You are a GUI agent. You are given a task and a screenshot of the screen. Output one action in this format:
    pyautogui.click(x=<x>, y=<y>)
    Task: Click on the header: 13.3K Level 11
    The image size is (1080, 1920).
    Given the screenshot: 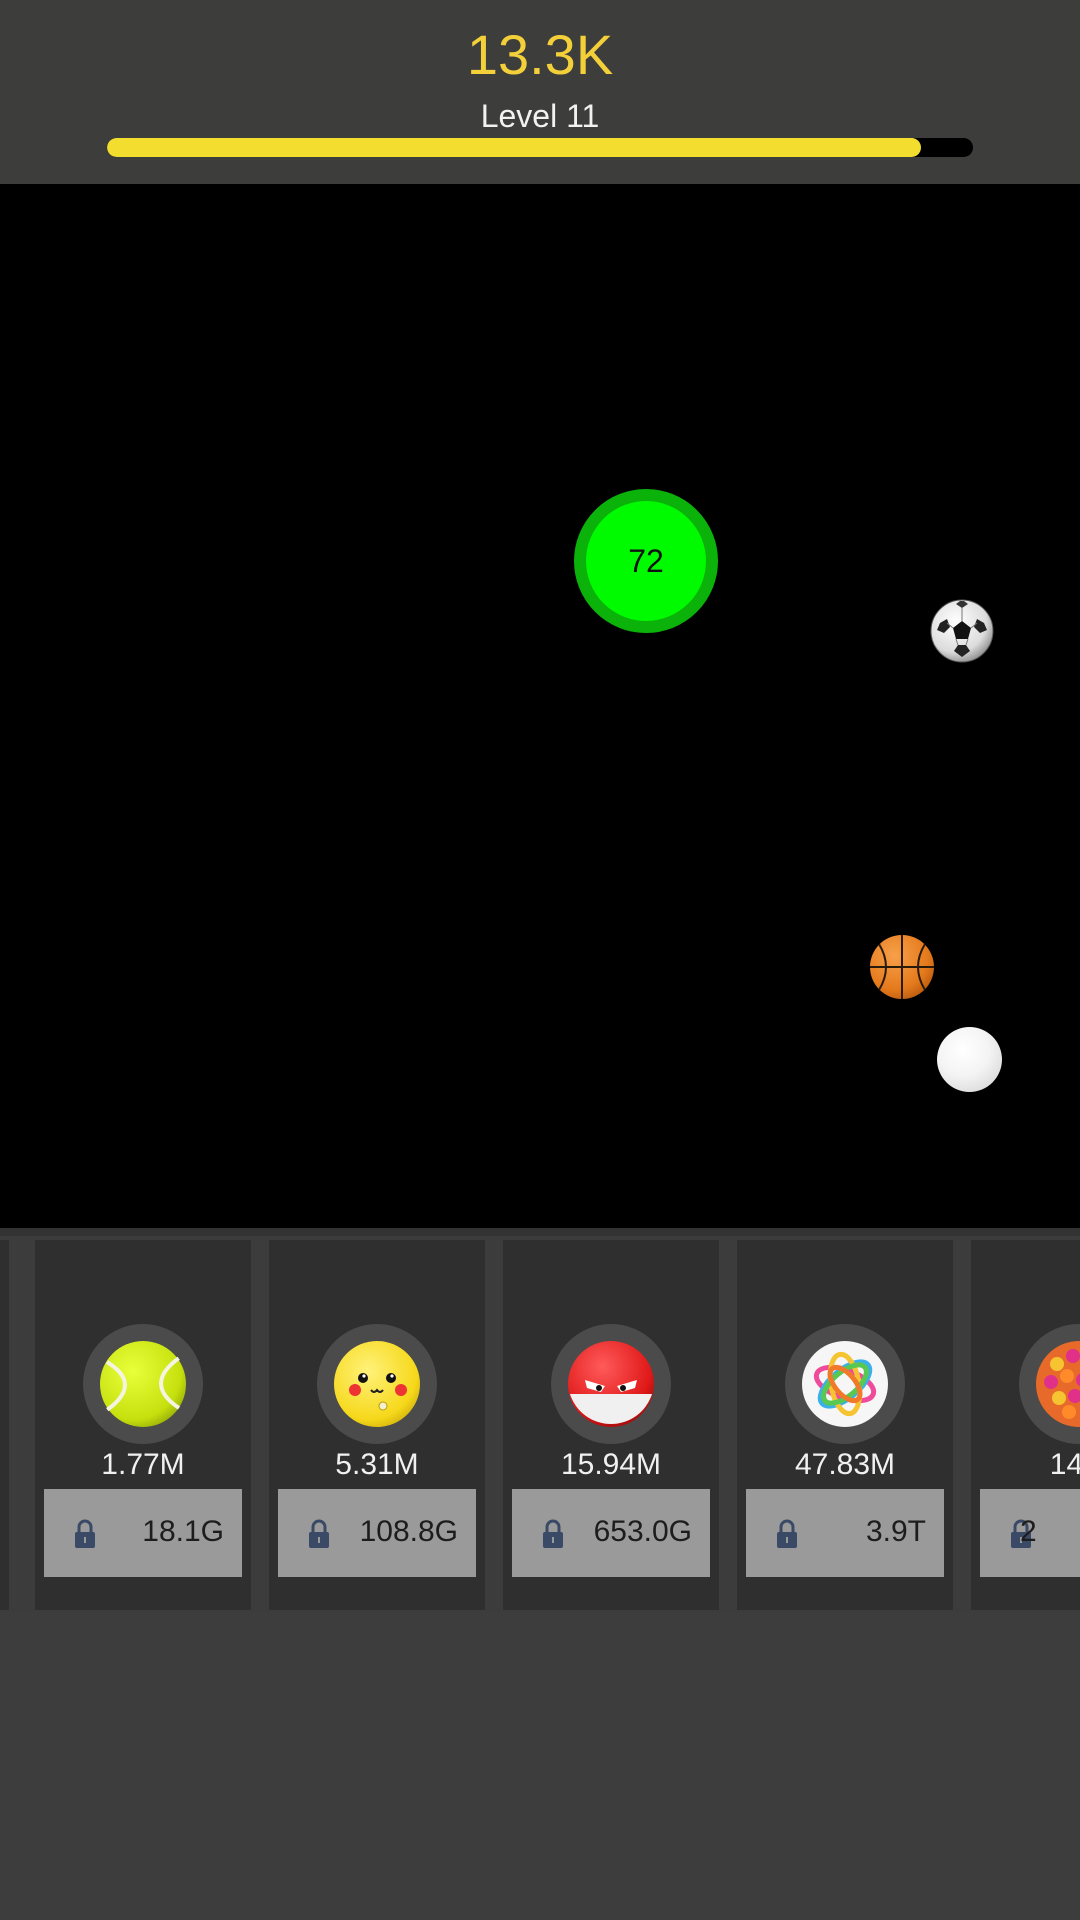 What is the action you would take?
    pyautogui.click(x=540, y=92)
    